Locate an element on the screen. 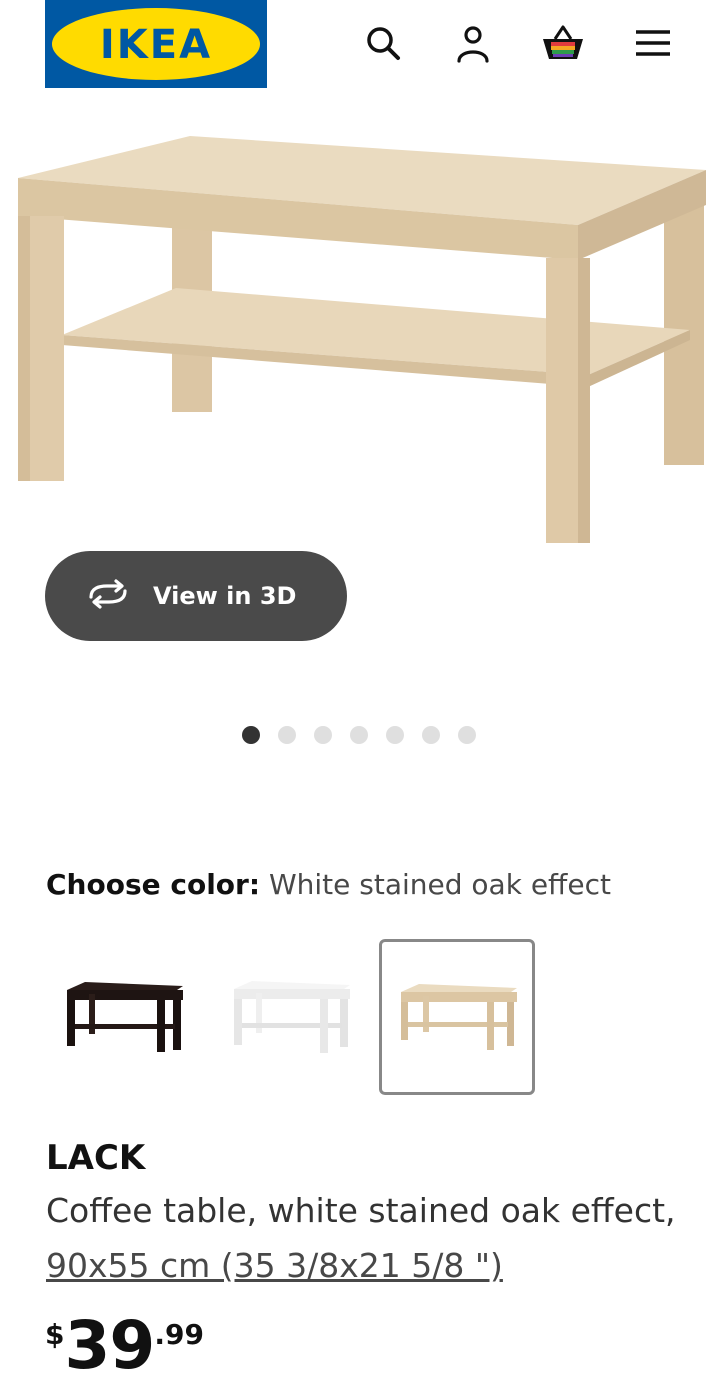  color-selection-heading: Choose color: White stained oak effect is located at coordinates (328, 884).